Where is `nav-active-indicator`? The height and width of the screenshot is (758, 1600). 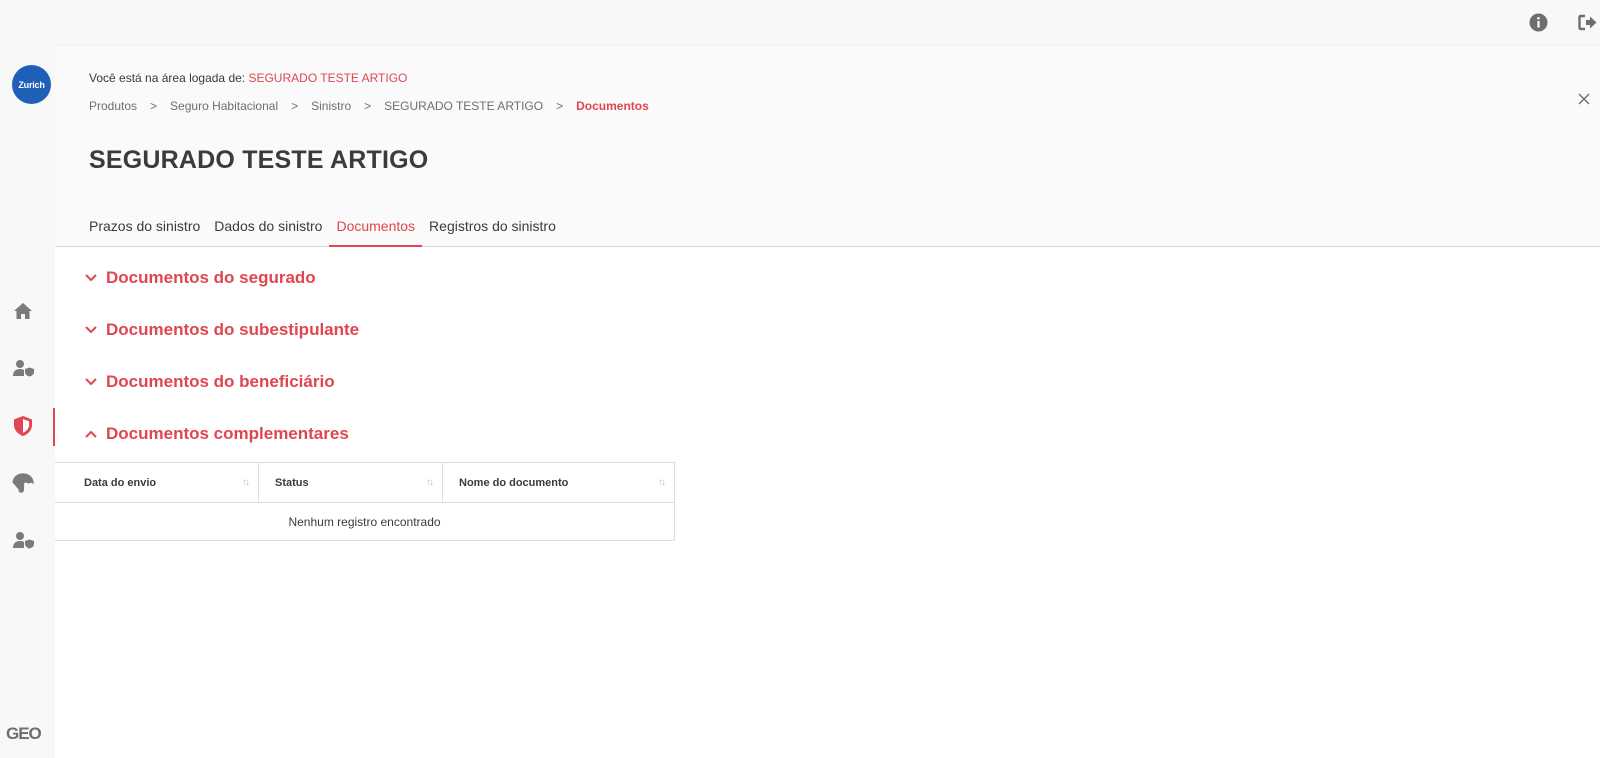 nav-active-indicator is located at coordinates (54, 427).